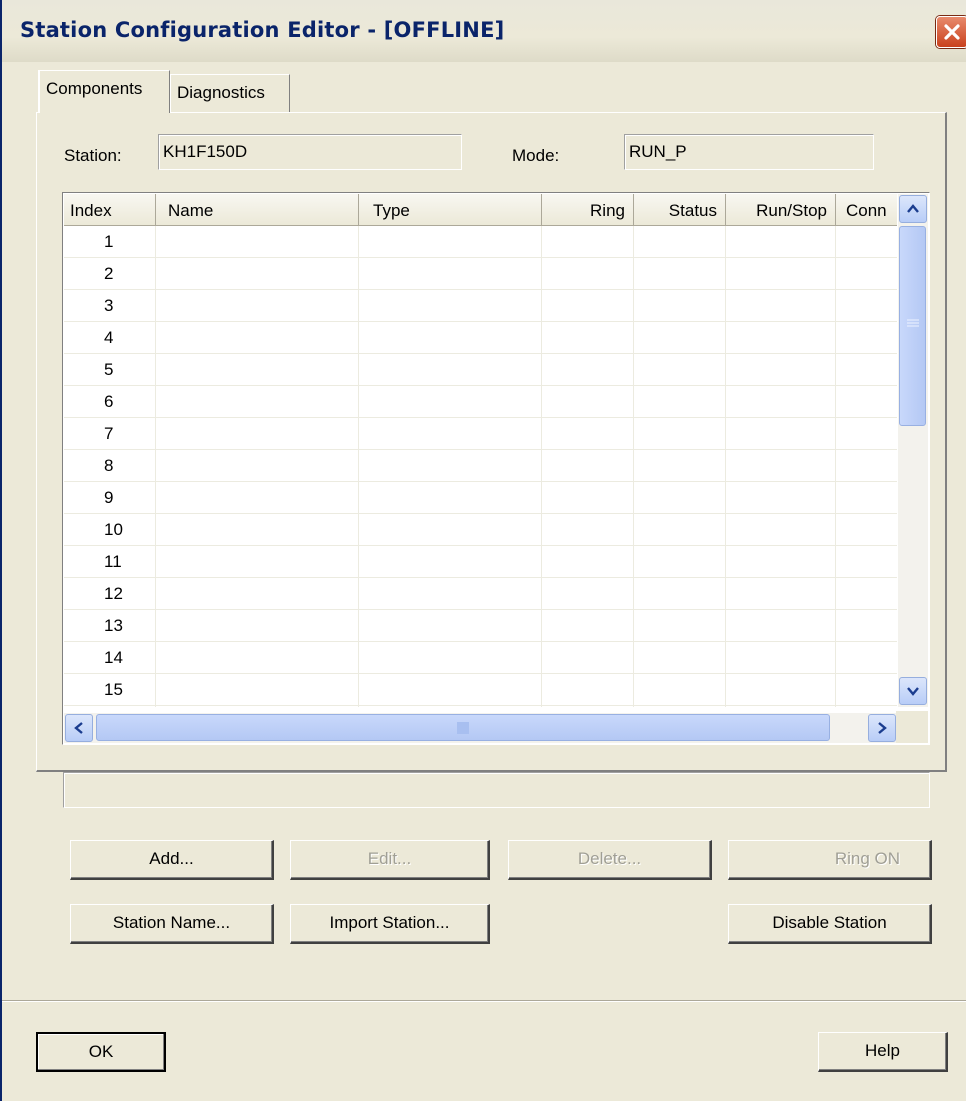  I want to click on mode-field: RUN_P, so click(749, 152).